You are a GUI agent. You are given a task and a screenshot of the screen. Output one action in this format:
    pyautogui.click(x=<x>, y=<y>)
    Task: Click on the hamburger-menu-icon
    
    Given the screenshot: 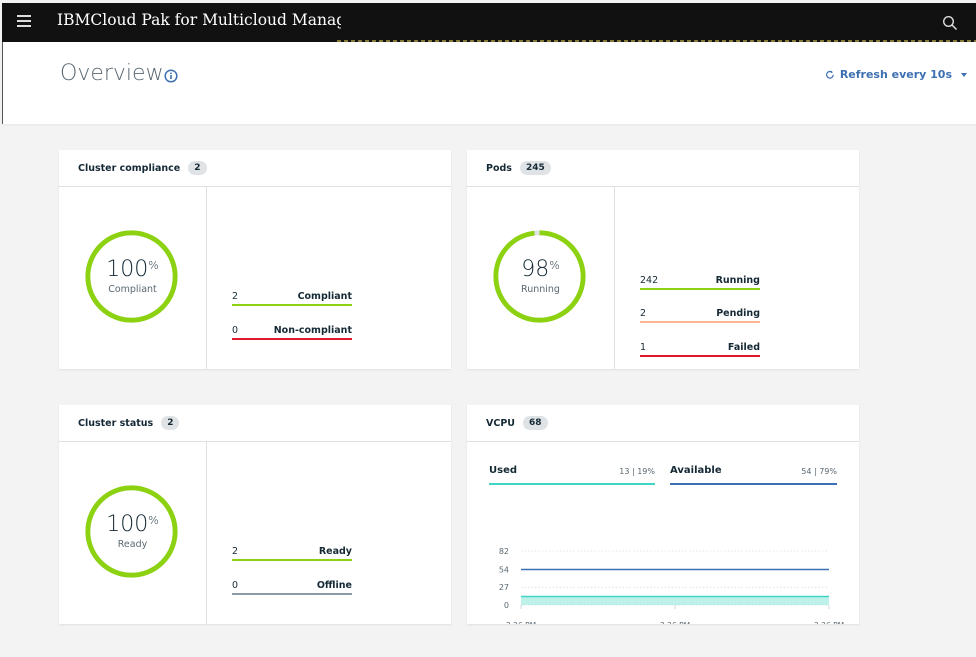 What is the action you would take?
    pyautogui.click(x=24, y=22)
    